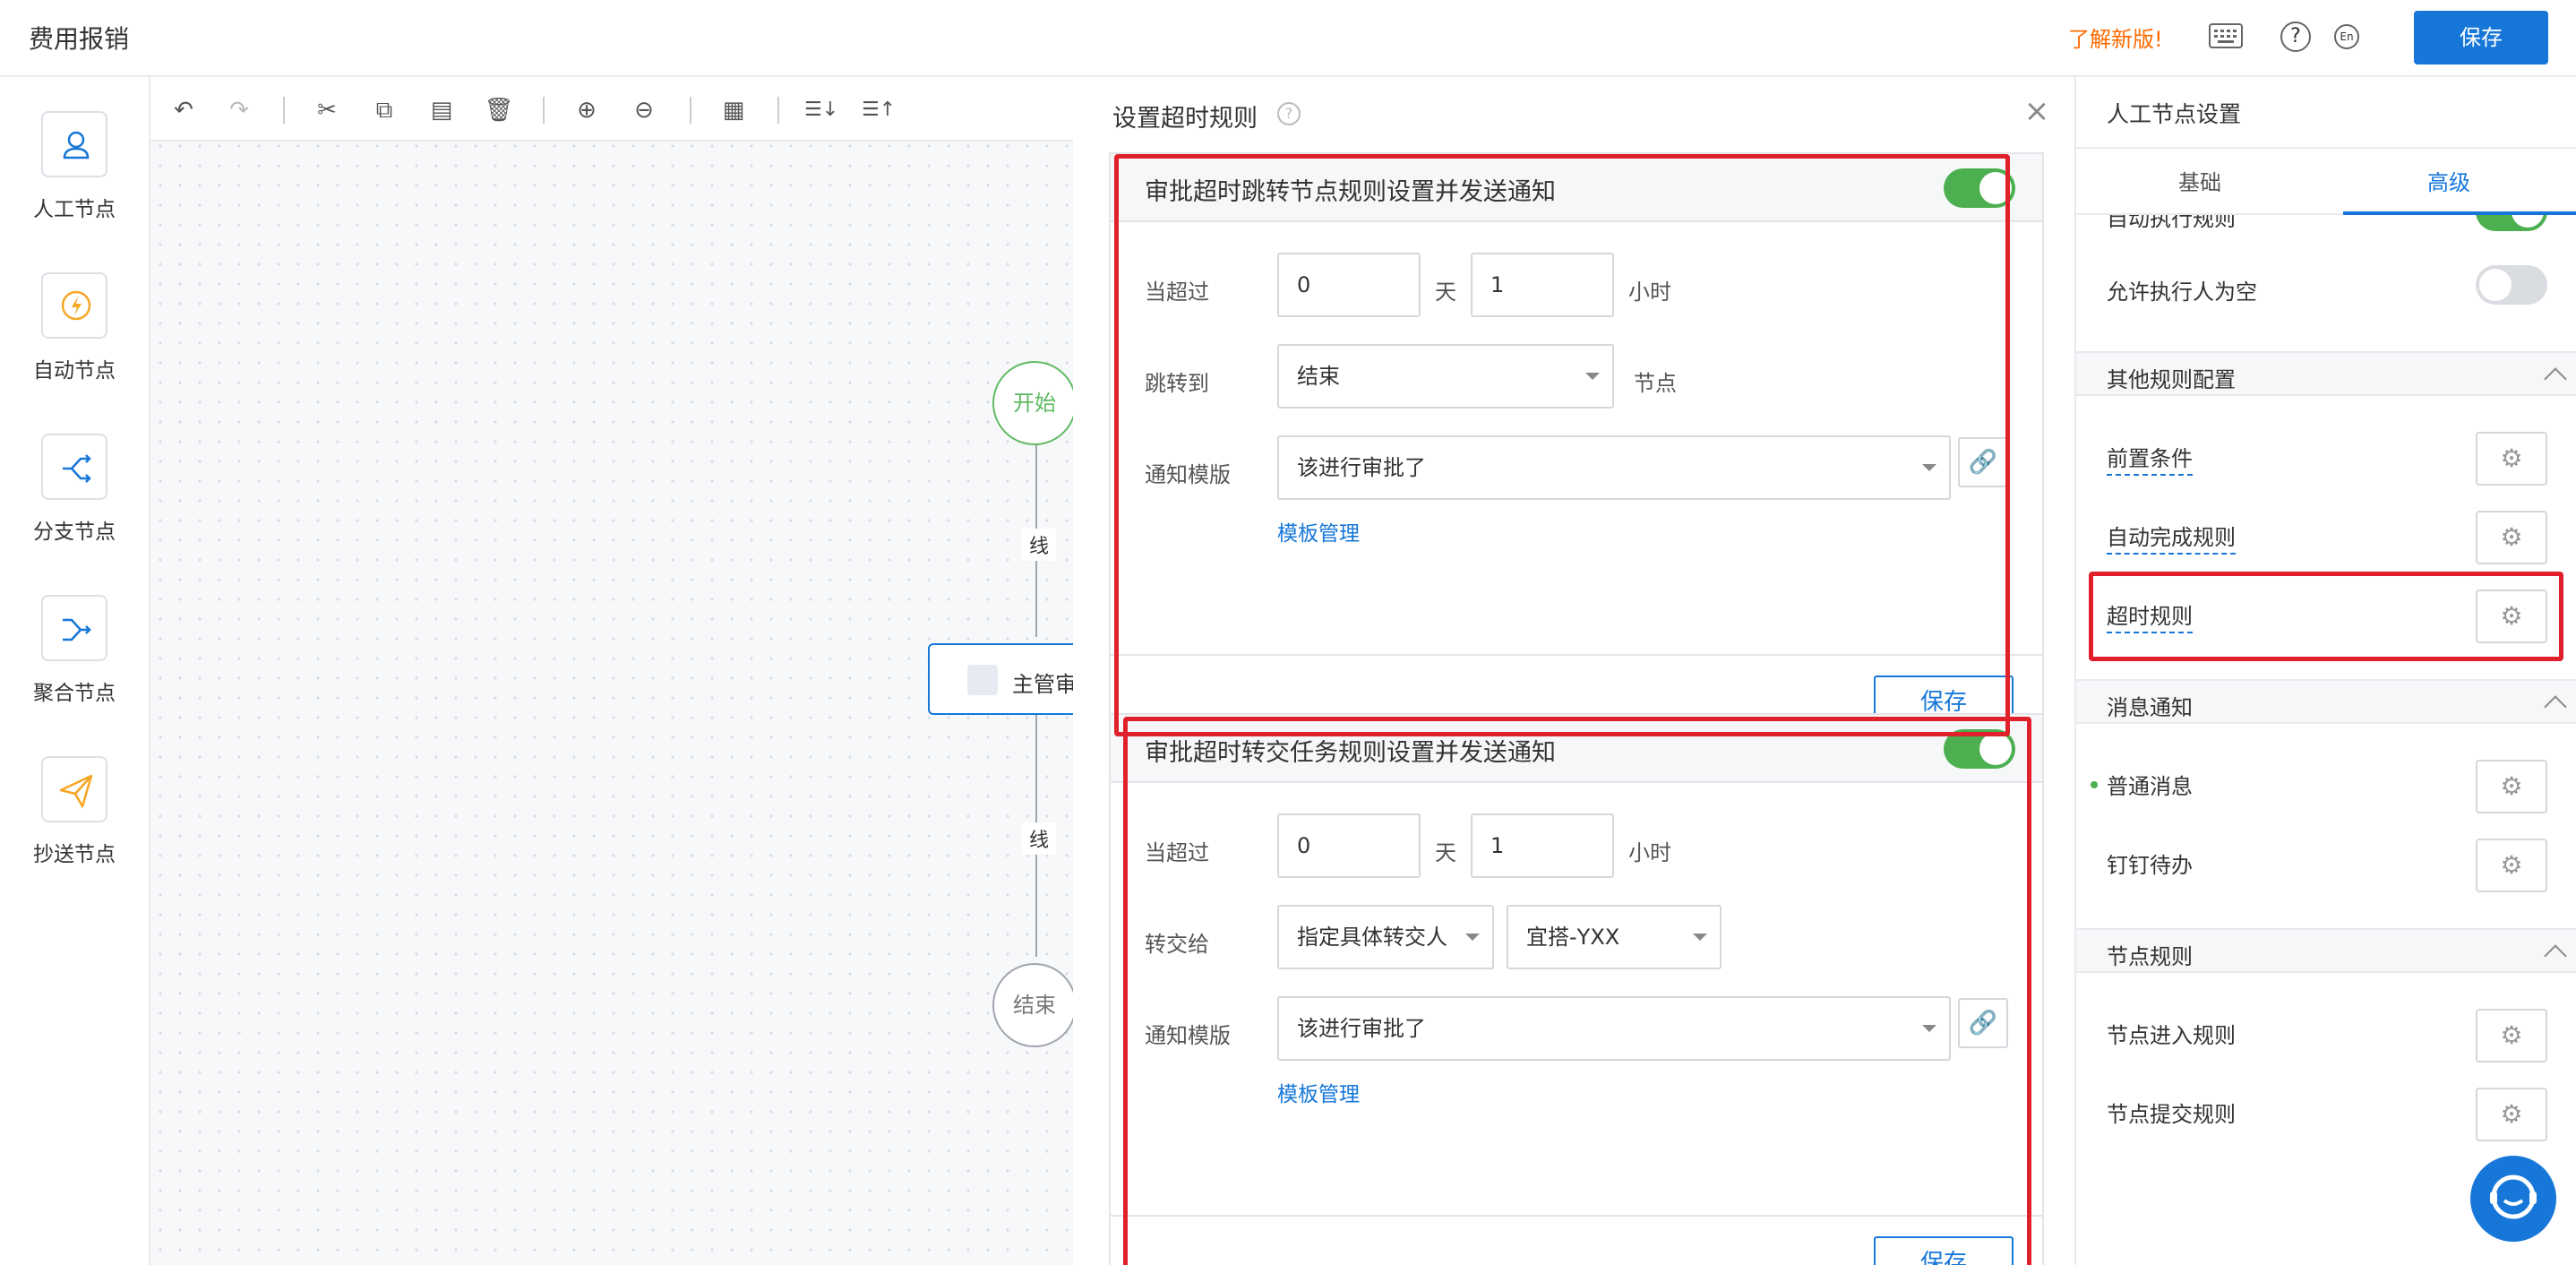 The width and height of the screenshot is (2576, 1265). Describe the element at coordinates (586, 110) in the screenshot. I see `zoom-in-icon: ⊕` at that location.